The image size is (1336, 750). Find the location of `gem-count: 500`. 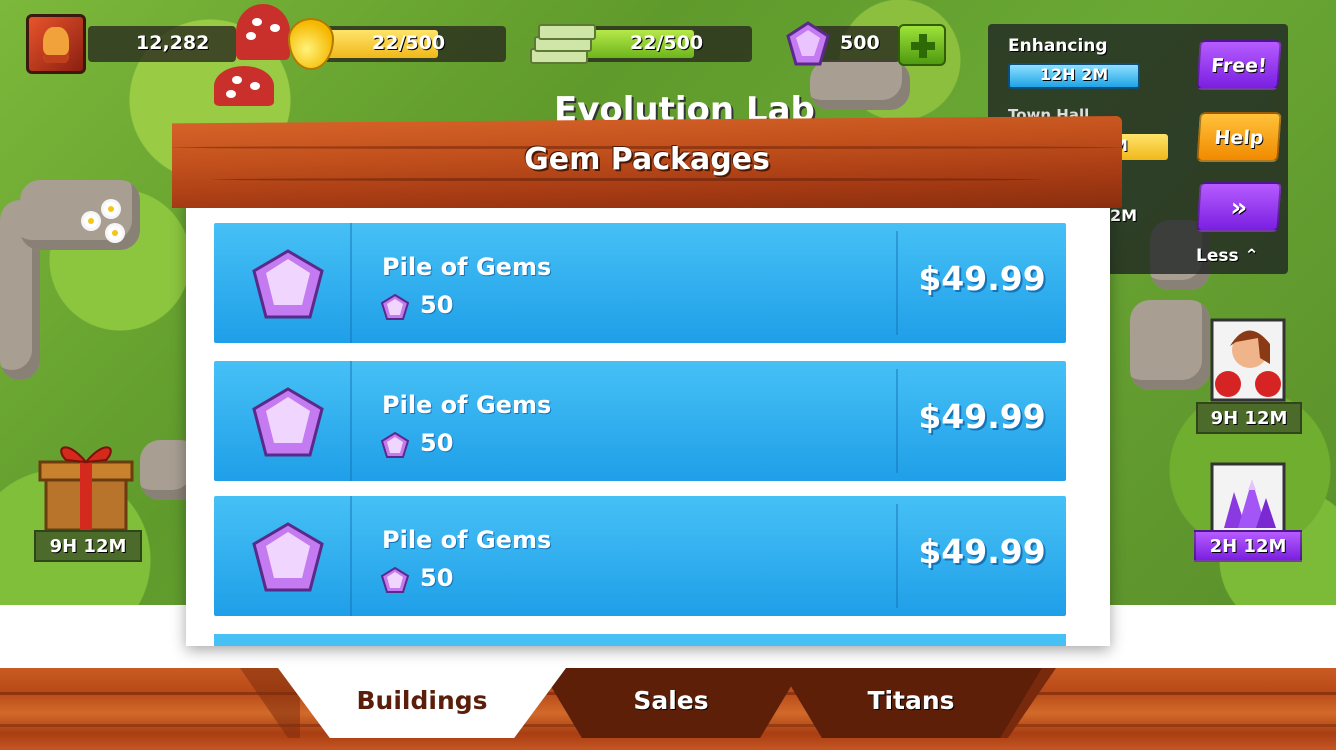

gem-count: 500 is located at coordinates (860, 43).